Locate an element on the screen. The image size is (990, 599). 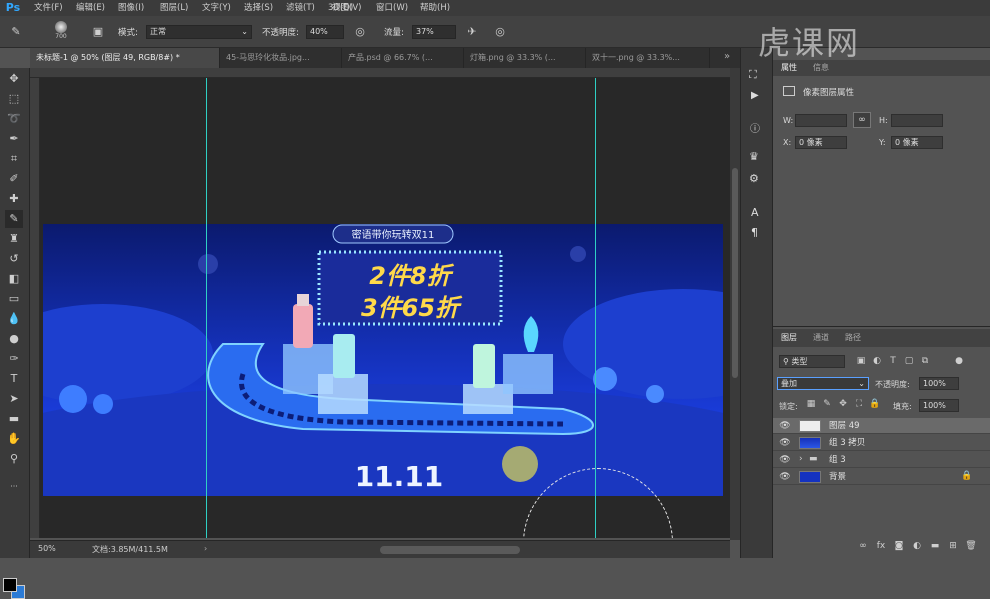
scroll-thumb is located at coordinates (735, 273).